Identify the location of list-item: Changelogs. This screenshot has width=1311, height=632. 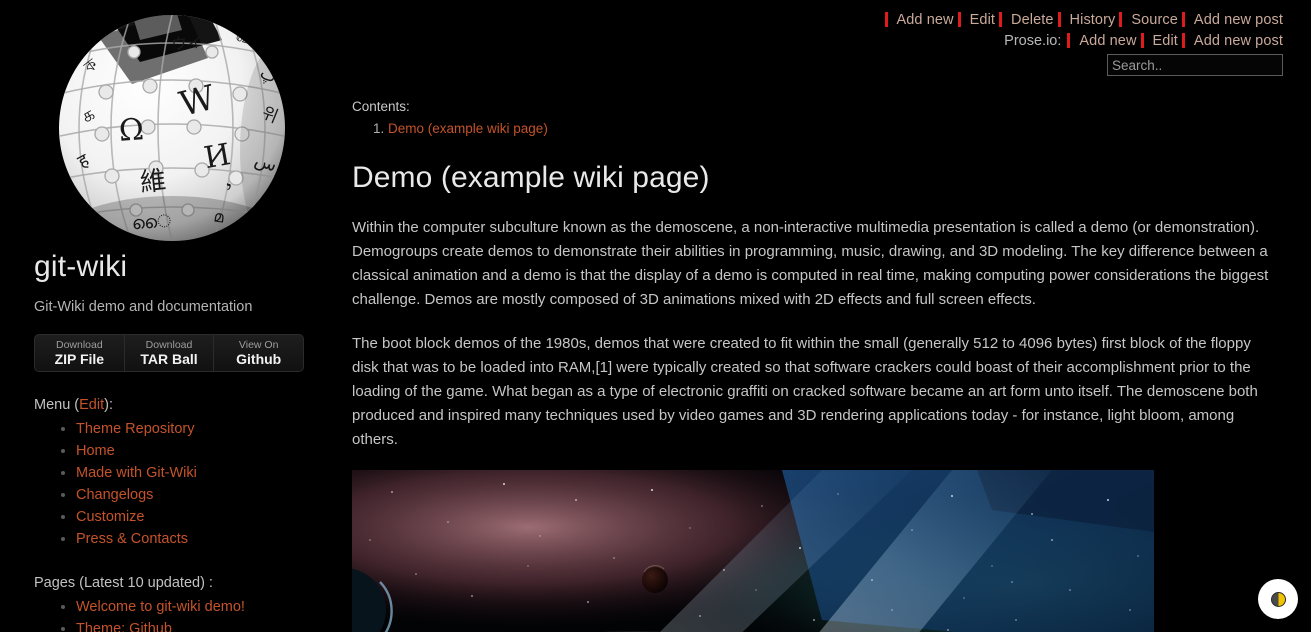
(193, 495).